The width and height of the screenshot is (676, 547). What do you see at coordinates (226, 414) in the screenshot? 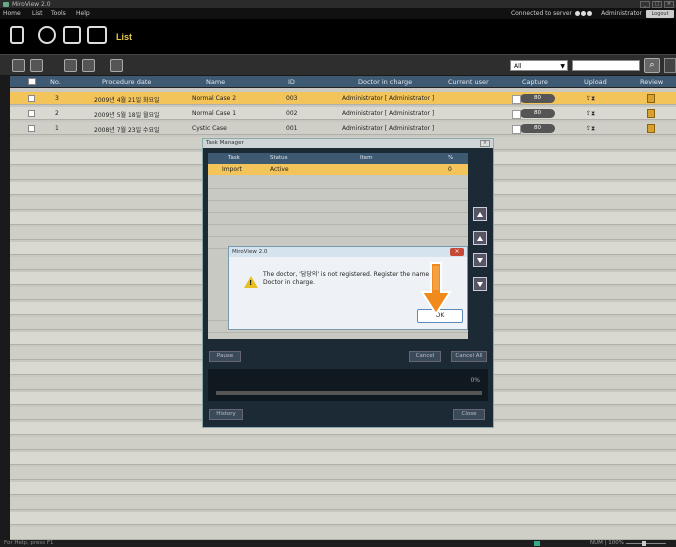
I see `history-button: History` at bounding box center [226, 414].